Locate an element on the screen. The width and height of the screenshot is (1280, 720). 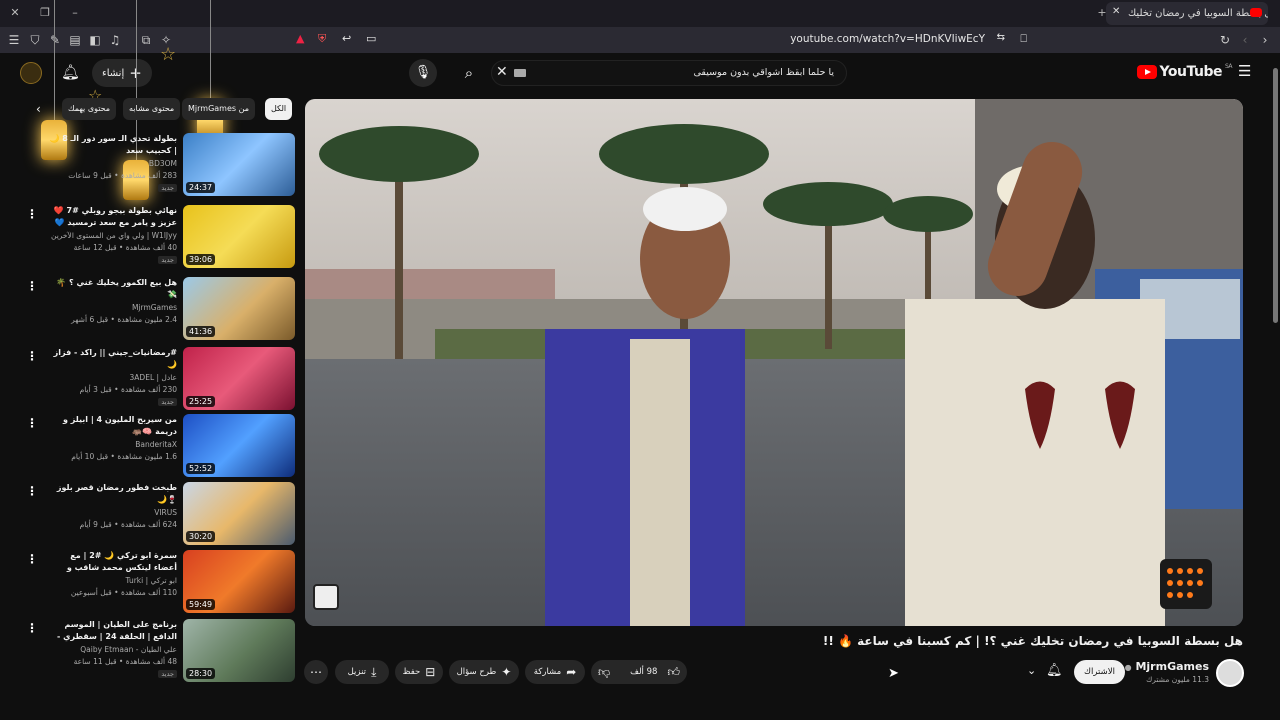
video-thumbnail: 41:36 is located at coordinates (239, 308).